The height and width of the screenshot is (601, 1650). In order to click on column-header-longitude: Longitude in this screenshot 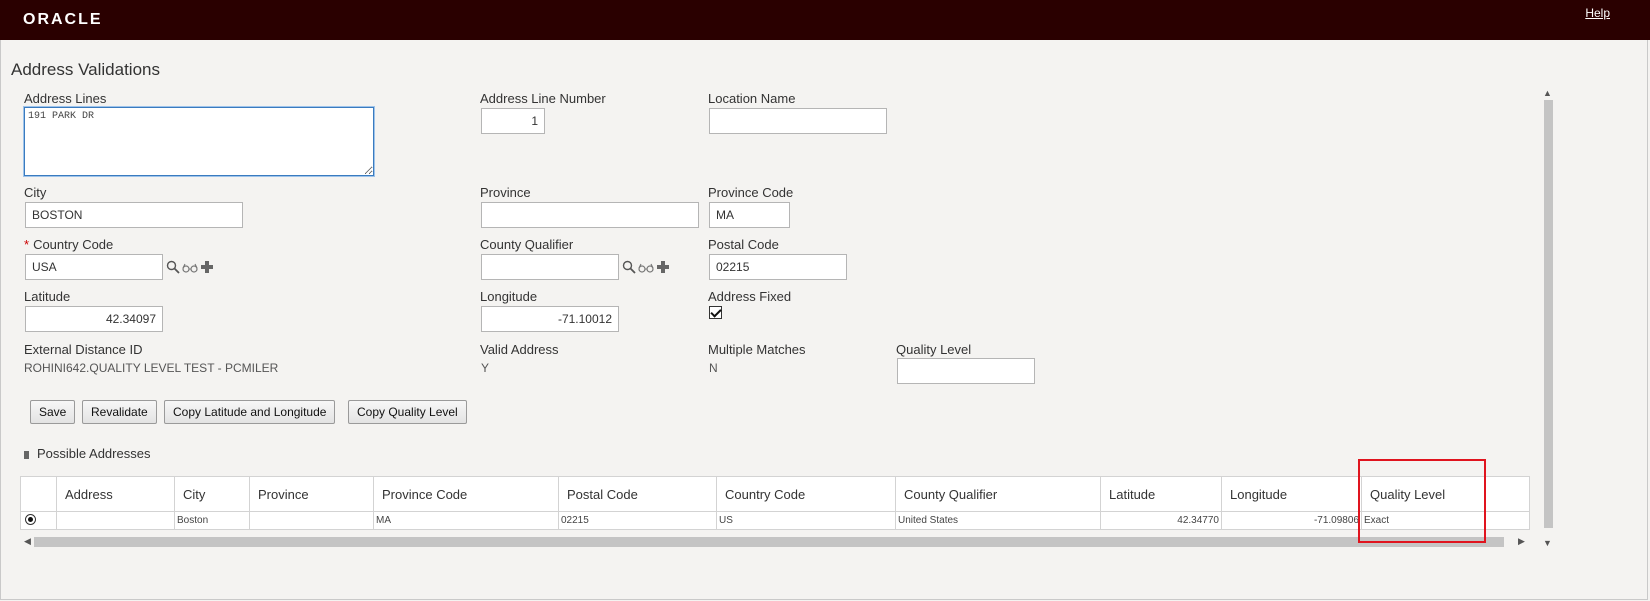, I will do `click(1292, 494)`.